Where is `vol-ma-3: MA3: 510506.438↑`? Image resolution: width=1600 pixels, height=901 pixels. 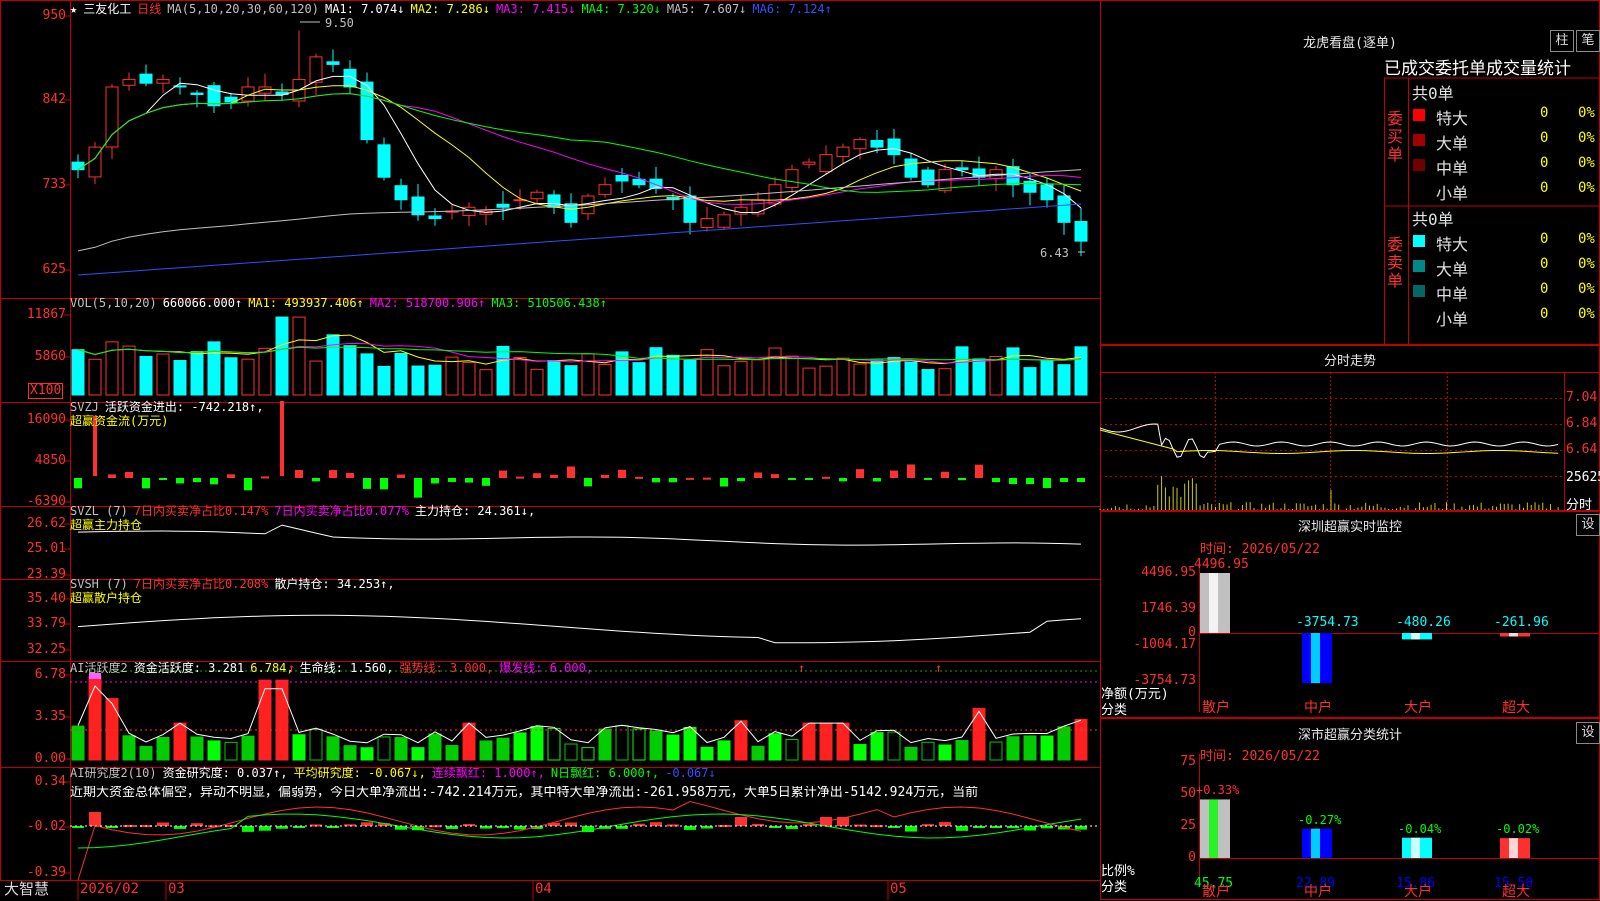 vol-ma-3: MA3: 510506.438↑ is located at coordinates (549, 303).